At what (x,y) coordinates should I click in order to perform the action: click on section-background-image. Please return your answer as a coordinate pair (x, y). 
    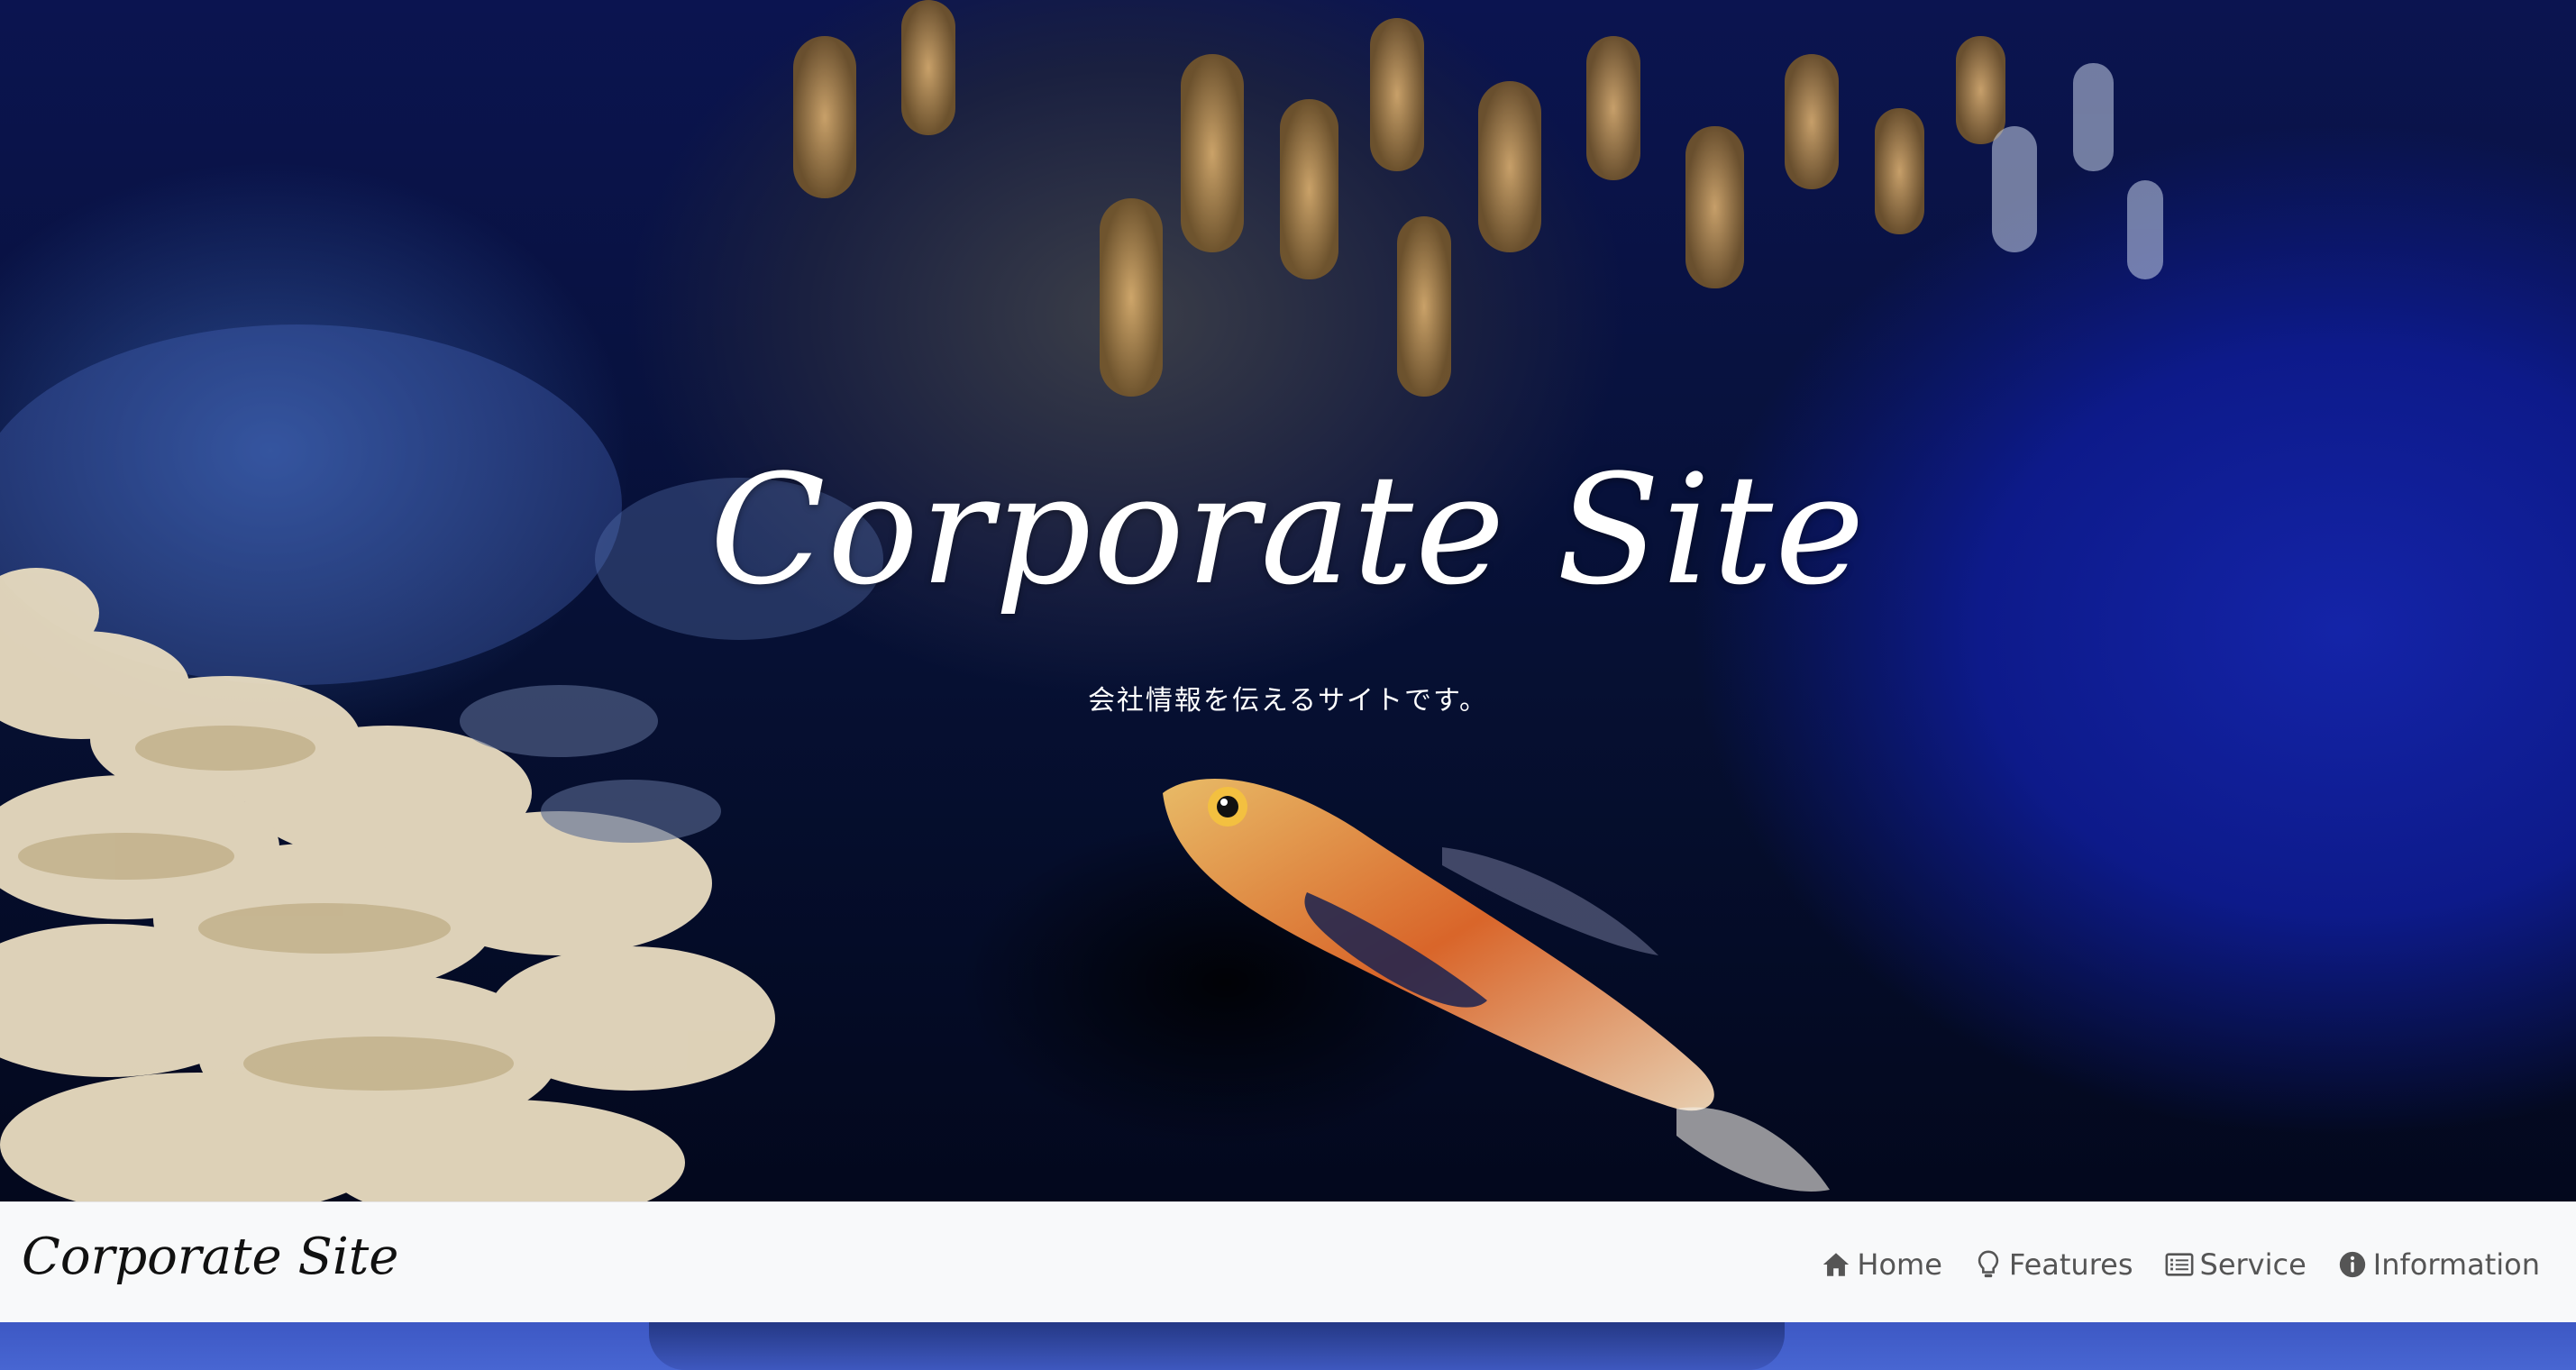
    Looking at the image, I should click on (1217, 1346).